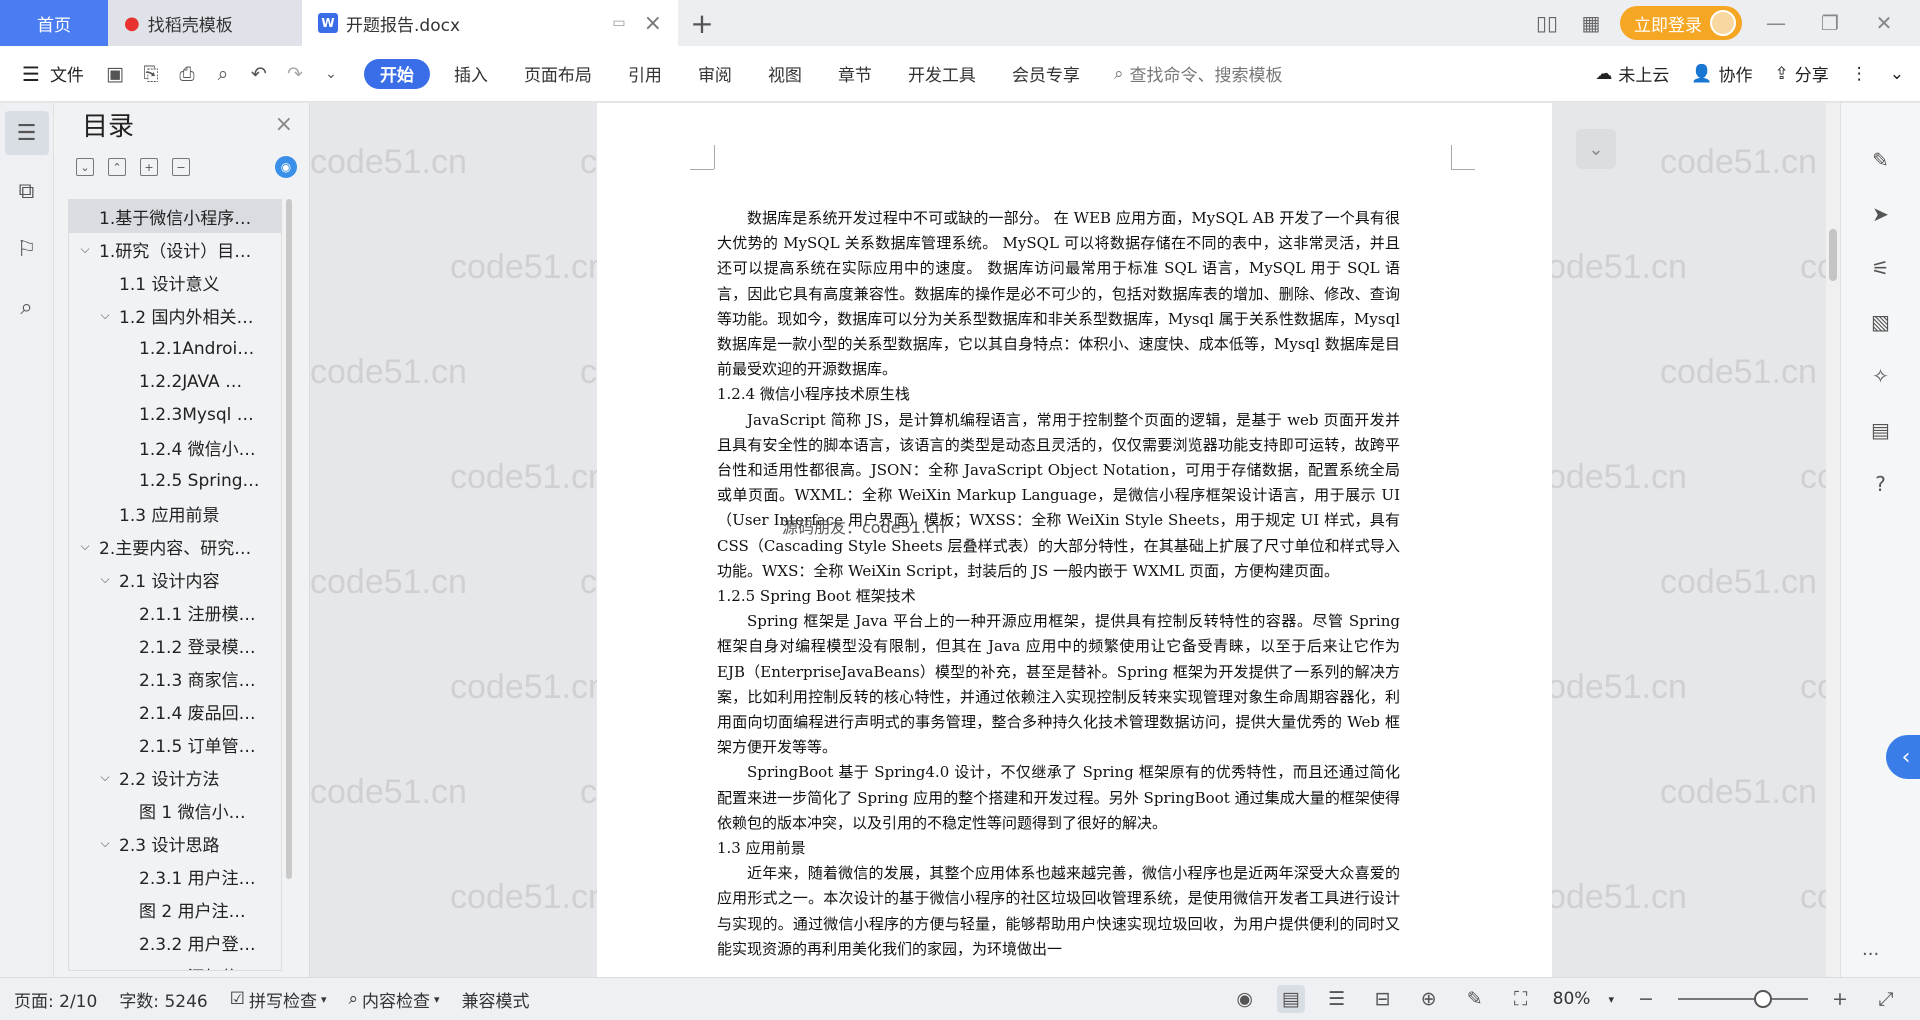 The image size is (1920, 1020). I want to click on document-scroll-thumb, so click(1833, 255).